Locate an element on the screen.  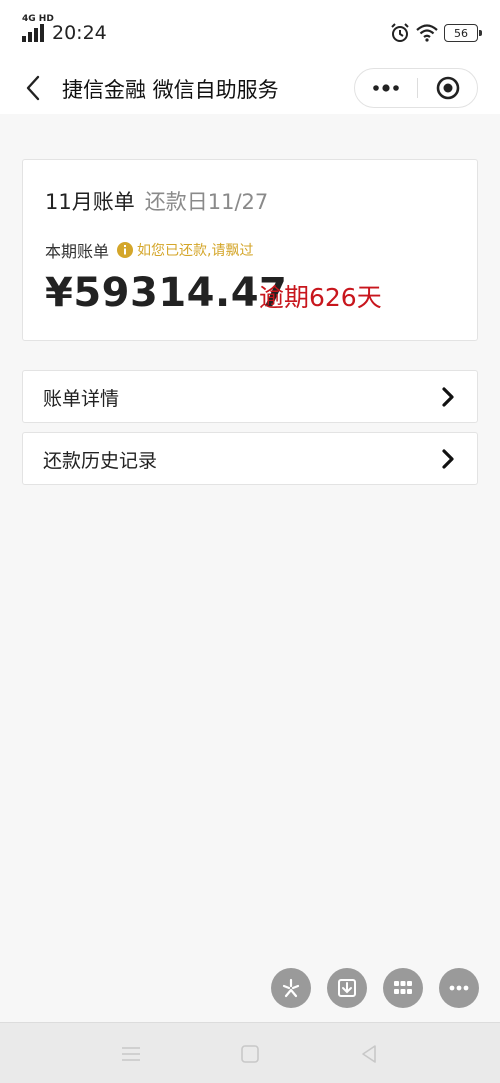
battery-level: 56 is located at coordinates (461, 33).